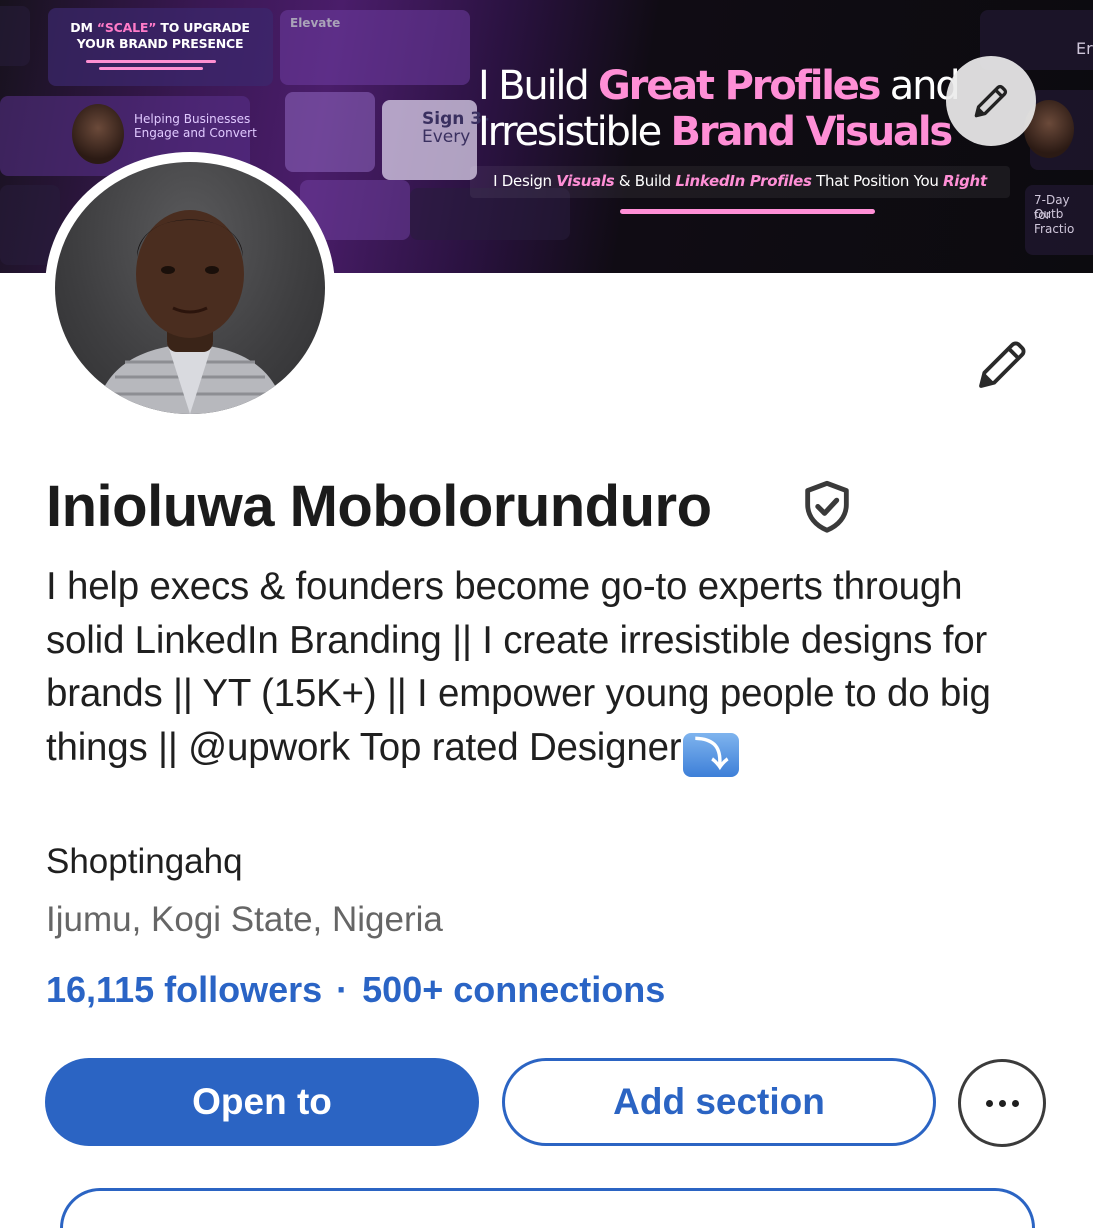  Describe the element at coordinates (645, 181) in the screenshot. I see `cover-subline-text: & Build` at that location.